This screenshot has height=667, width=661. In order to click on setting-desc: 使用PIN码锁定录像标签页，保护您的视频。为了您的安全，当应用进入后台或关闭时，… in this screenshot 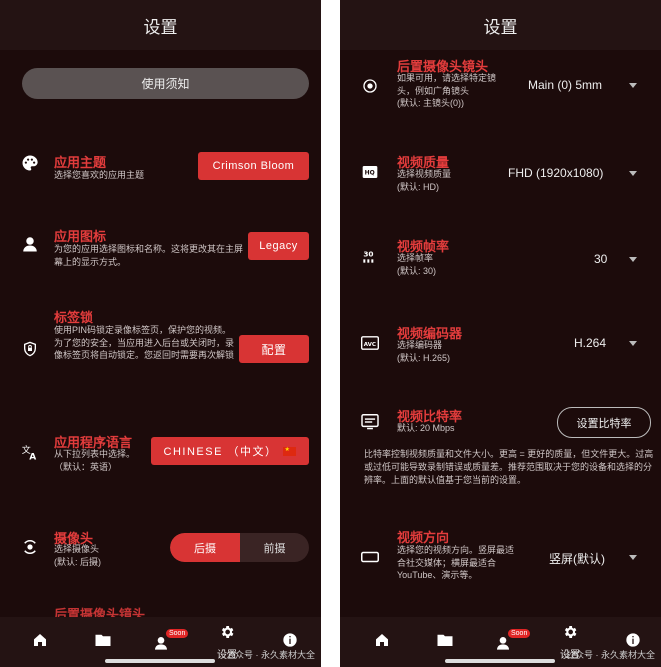, I will do `click(144, 342)`.